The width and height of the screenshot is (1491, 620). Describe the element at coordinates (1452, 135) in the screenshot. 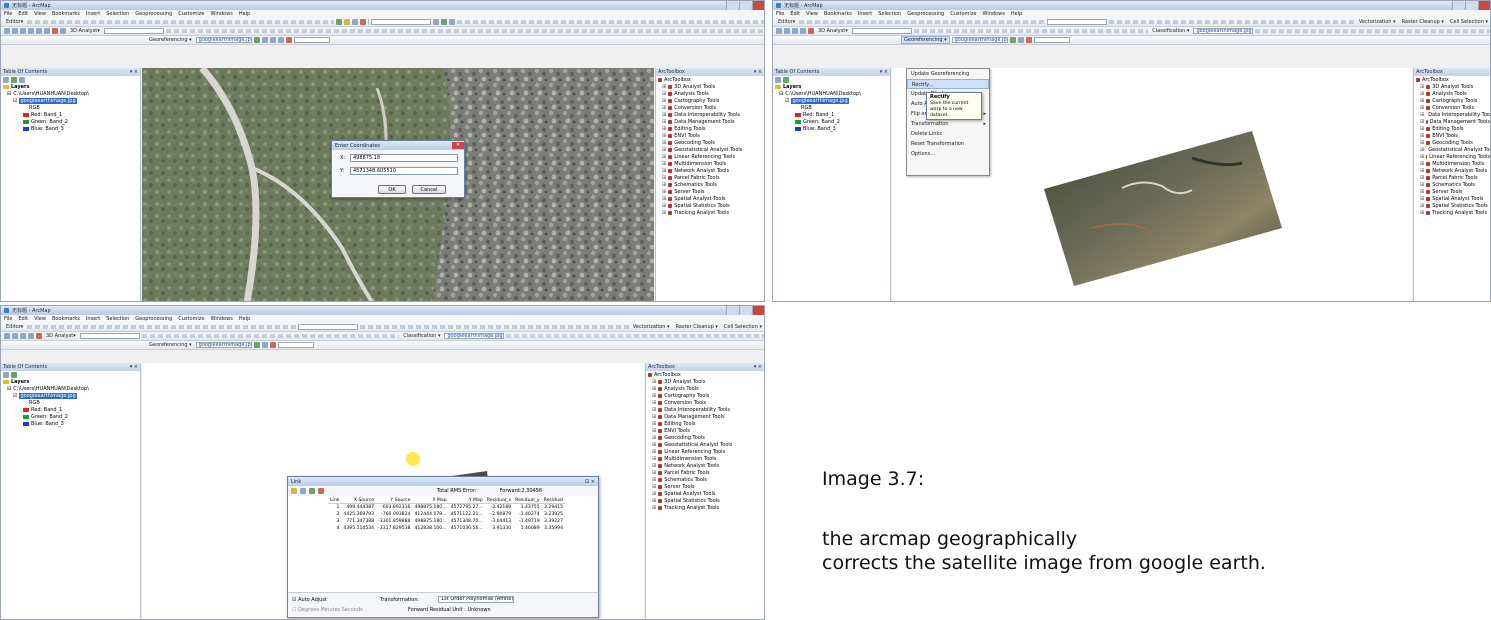

I see `toolbox-item: ⊞ ENVI Tools` at that location.